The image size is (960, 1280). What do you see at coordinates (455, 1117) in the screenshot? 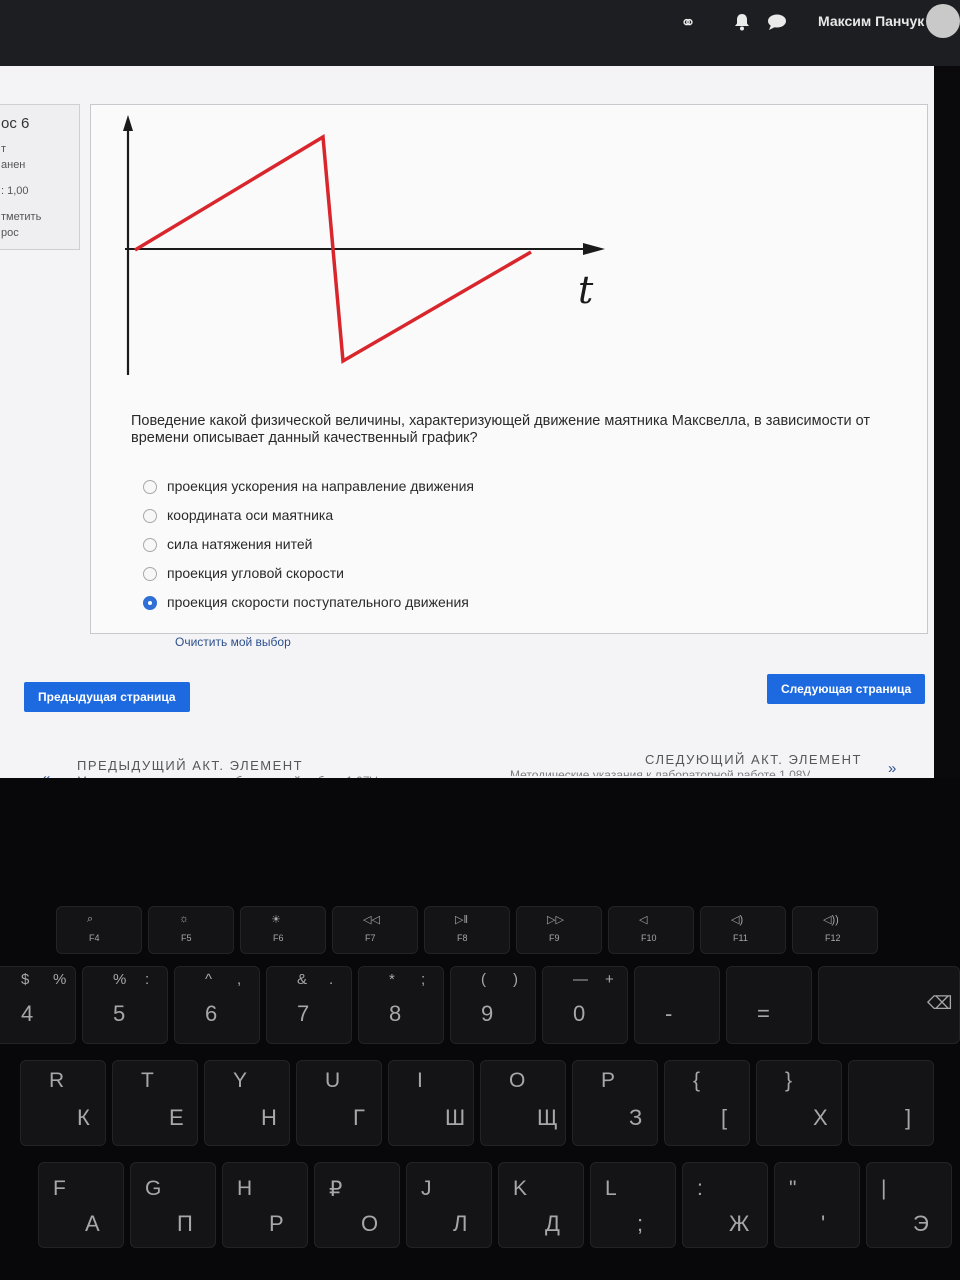
I see `key-cyrillic: Ш` at bounding box center [455, 1117].